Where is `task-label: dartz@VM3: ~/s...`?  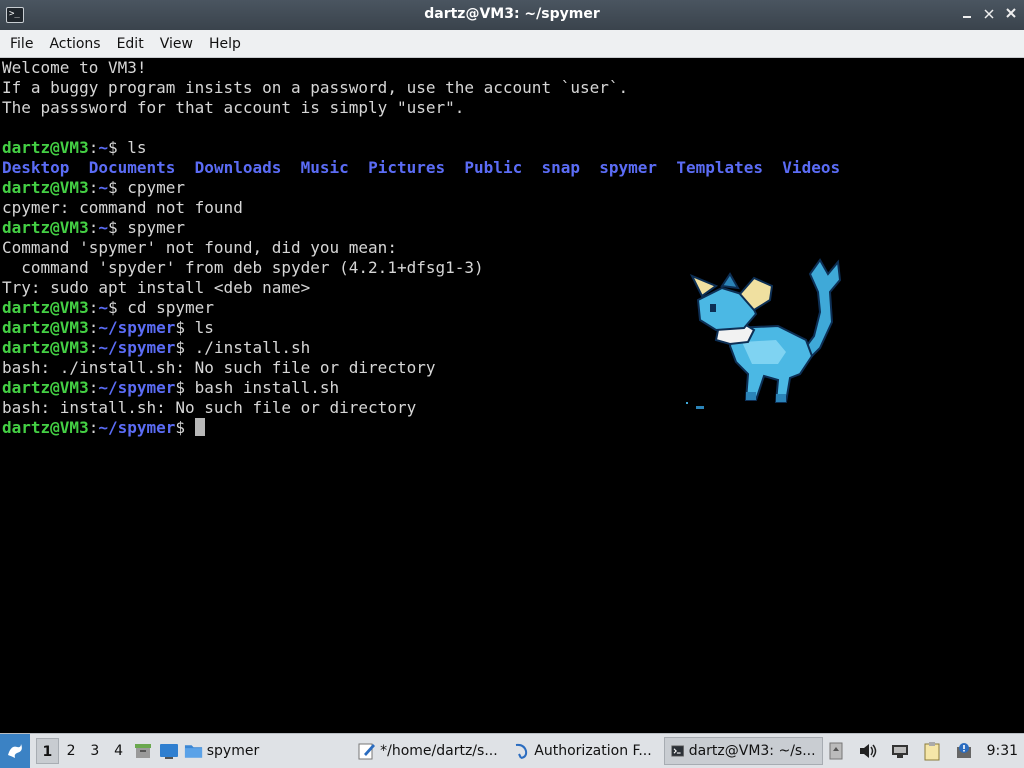
task-label: dartz@VM3: ~/s... is located at coordinates (752, 751).